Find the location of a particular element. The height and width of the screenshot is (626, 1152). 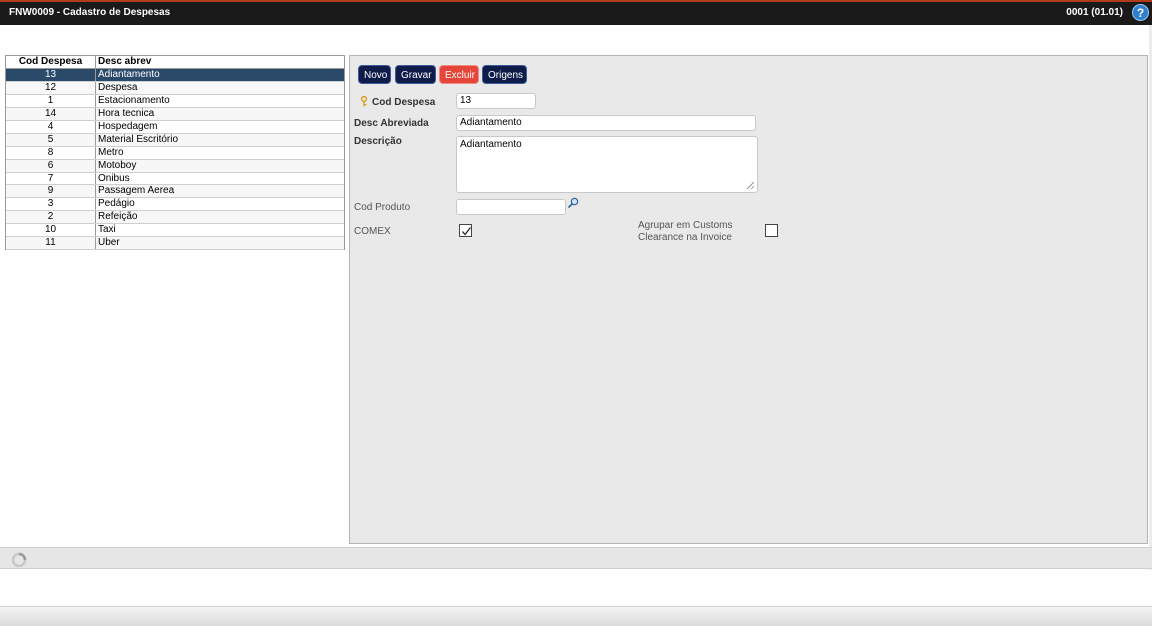

table-row: 4 Hospedagem is located at coordinates (175, 127).